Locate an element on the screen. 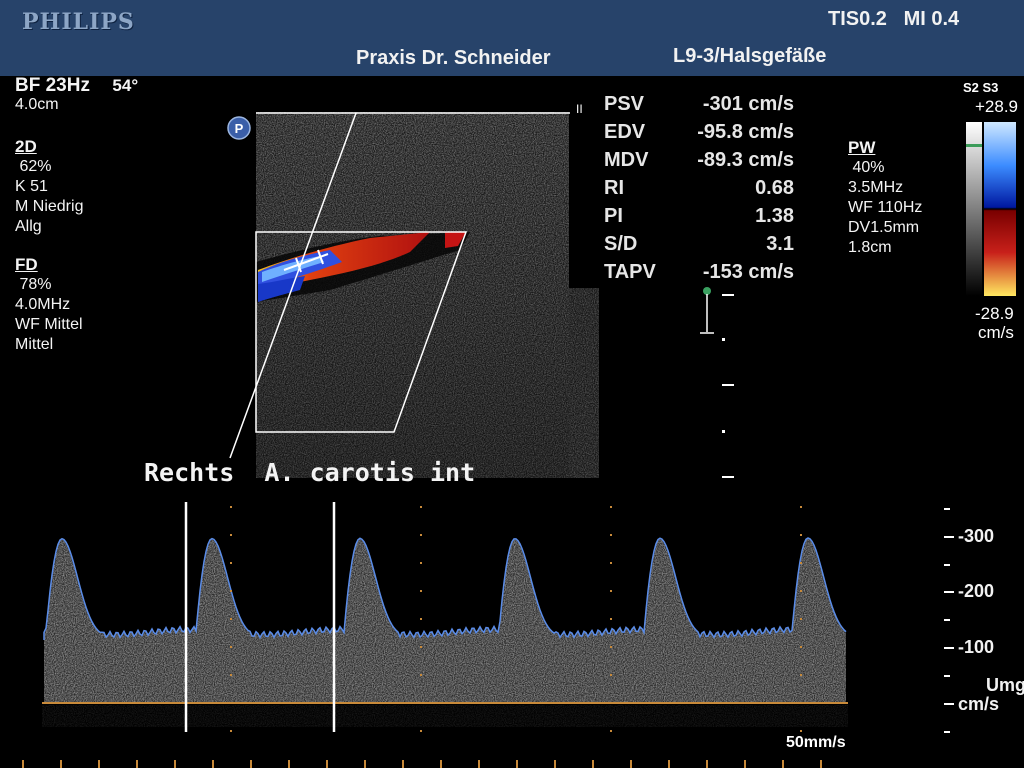 The image size is (1024, 768). velocity-label-200: -200 is located at coordinates (976, 591).